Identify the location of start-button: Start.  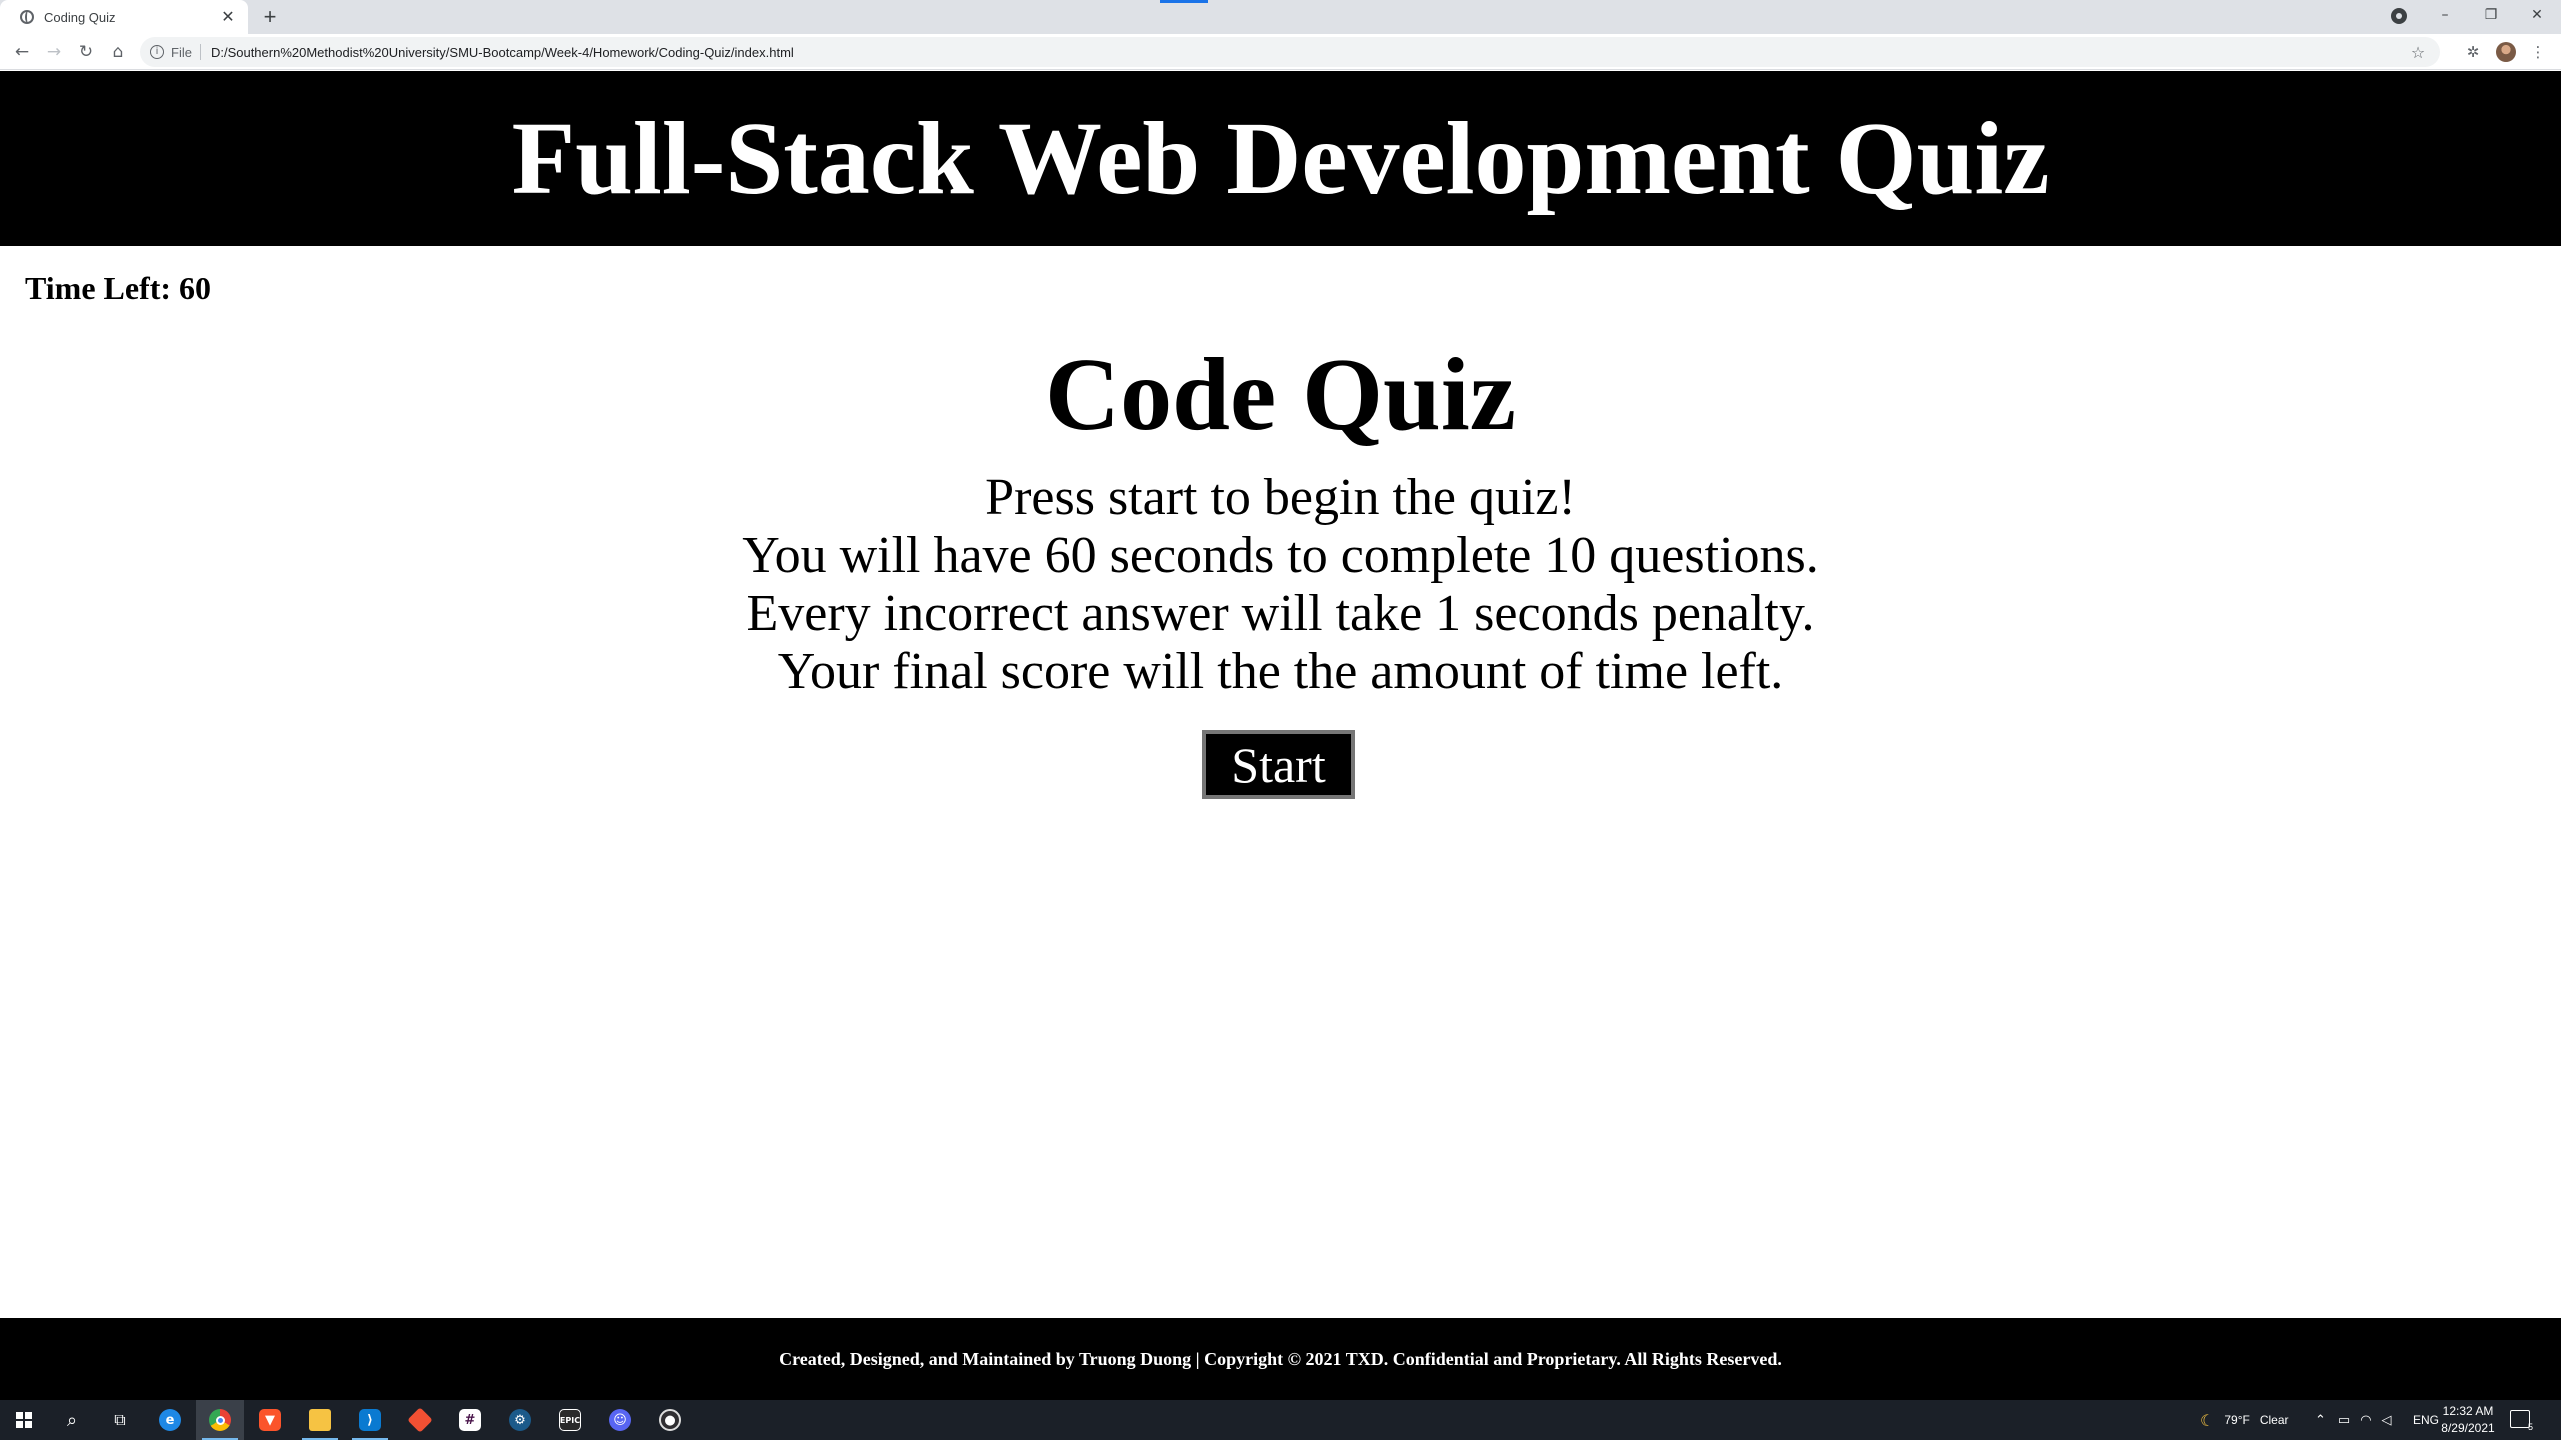
(1278, 764).